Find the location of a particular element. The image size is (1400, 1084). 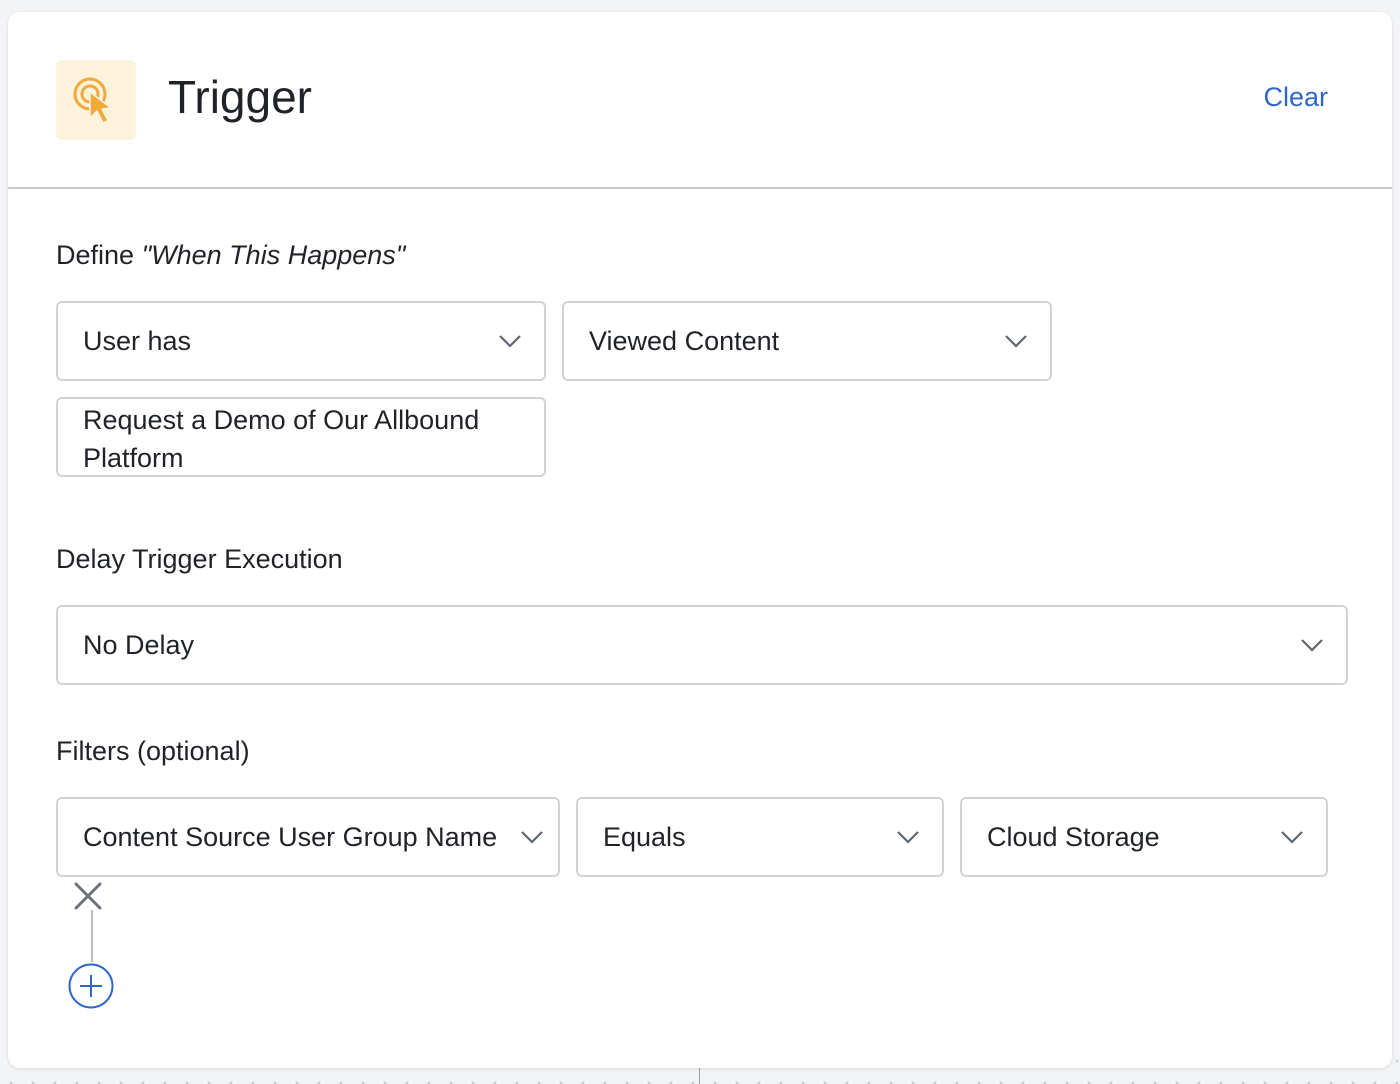

filter-field-select: Content Source User Group Name is located at coordinates (308, 837).